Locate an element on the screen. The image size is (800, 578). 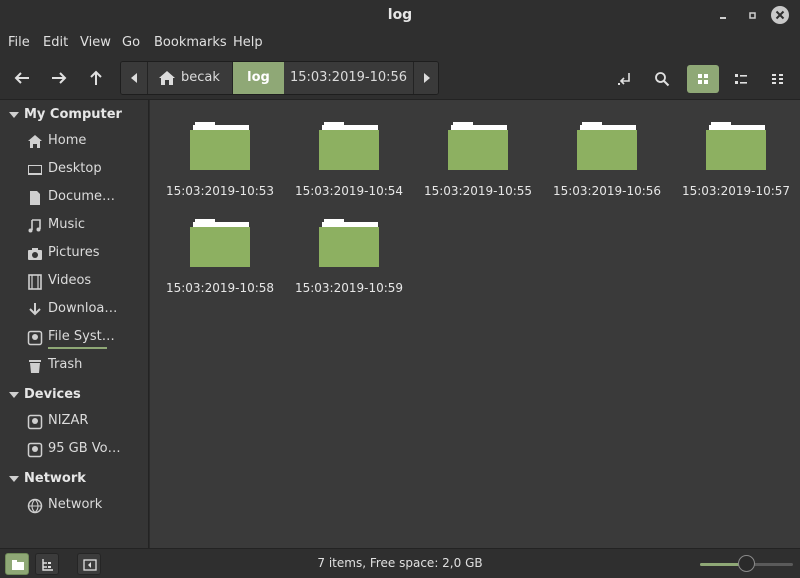
sidebar-item-label: Network is located at coordinates (75, 504).